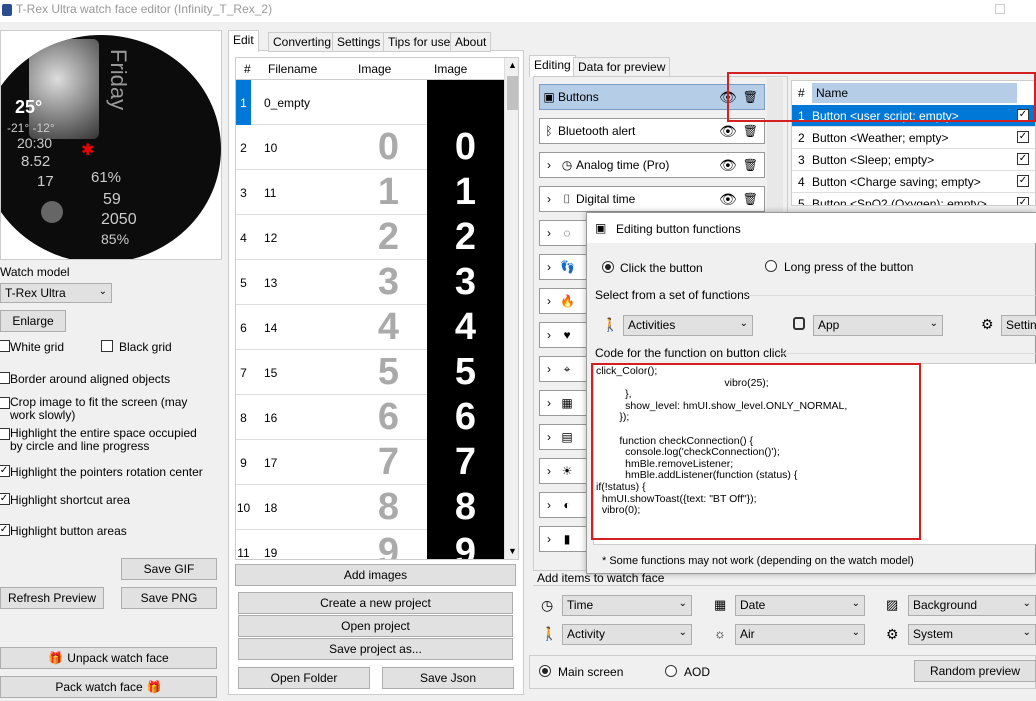 This screenshot has width=1036, height=701. What do you see at coordinates (56, 293) in the screenshot?
I see `watch-model-select: T-Rex Ultra ⌄` at bounding box center [56, 293].